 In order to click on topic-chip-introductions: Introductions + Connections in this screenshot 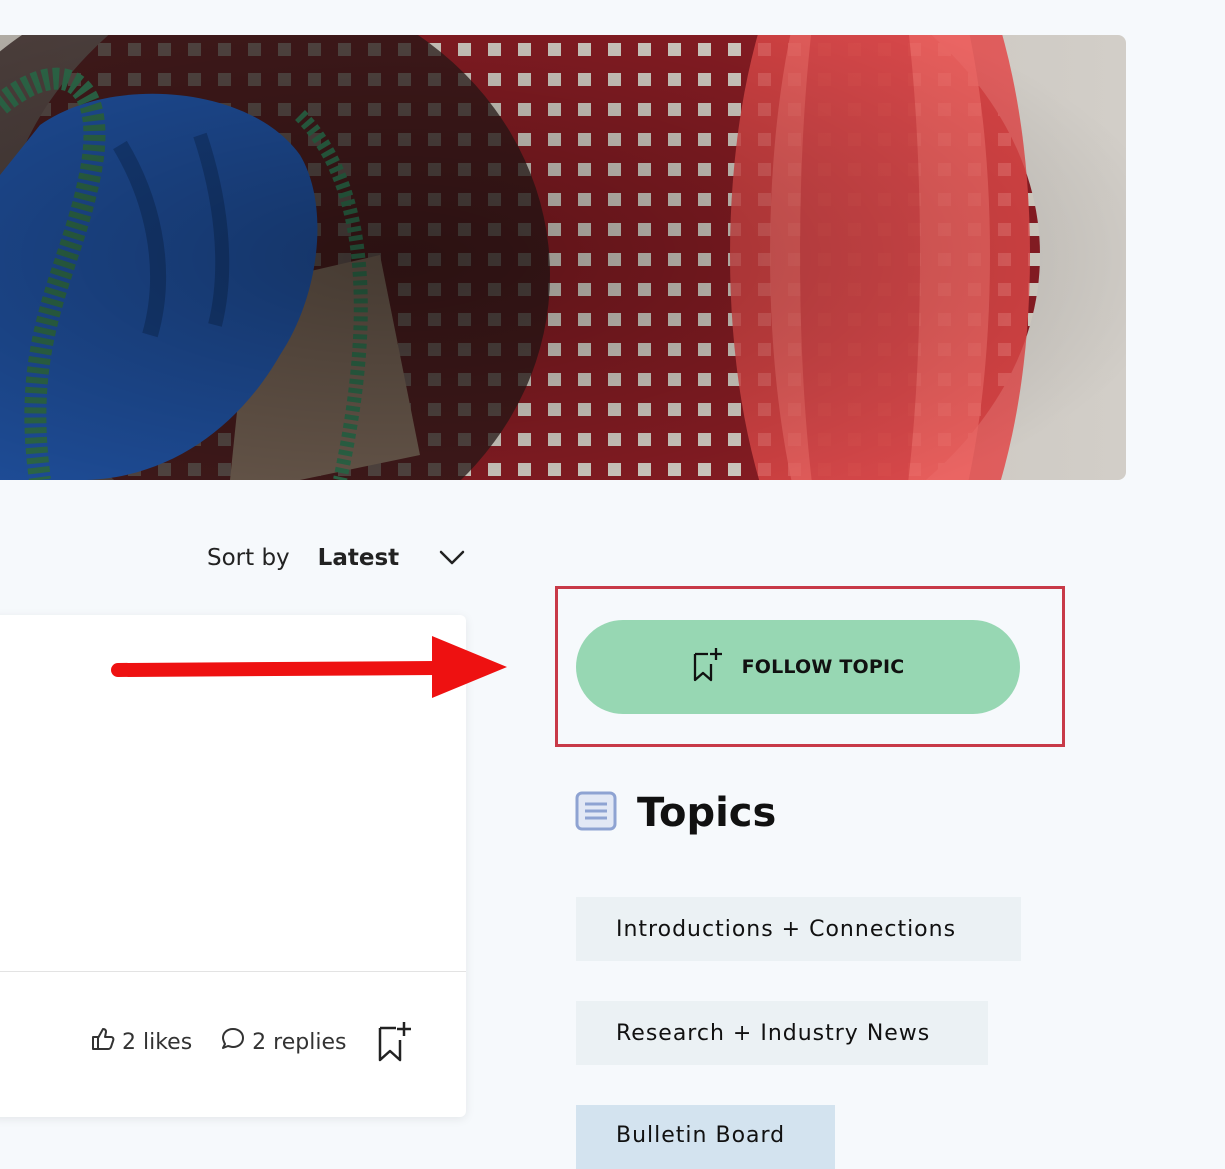, I will do `click(798, 929)`.